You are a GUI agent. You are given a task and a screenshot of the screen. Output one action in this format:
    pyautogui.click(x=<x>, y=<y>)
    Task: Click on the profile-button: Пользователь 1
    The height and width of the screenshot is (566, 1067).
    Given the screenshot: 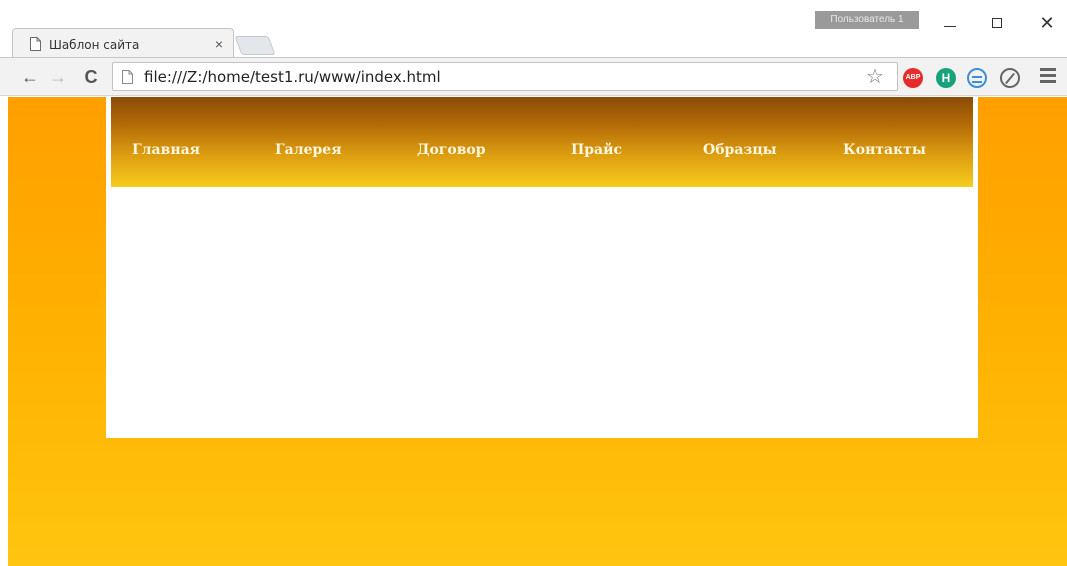 What is the action you would take?
    pyautogui.click(x=867, y=20)
    